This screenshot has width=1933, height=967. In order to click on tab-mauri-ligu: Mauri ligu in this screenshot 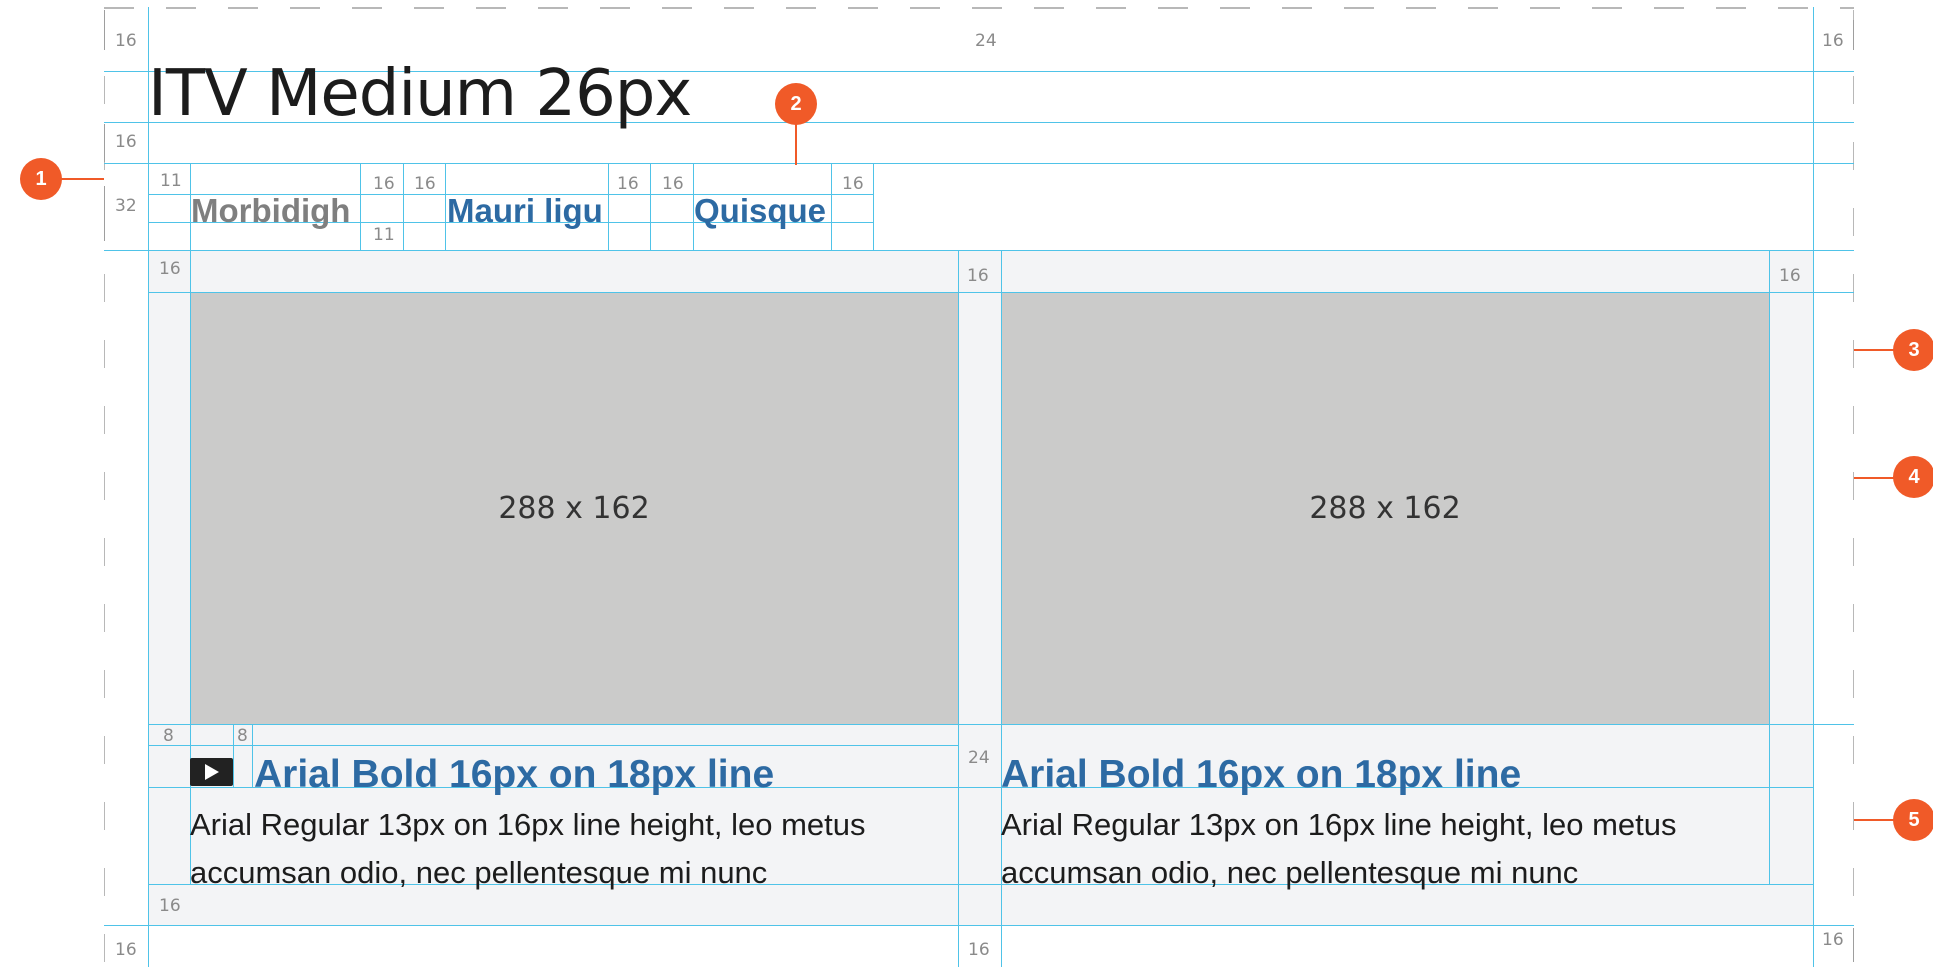, I will do `click(525, 210)`.